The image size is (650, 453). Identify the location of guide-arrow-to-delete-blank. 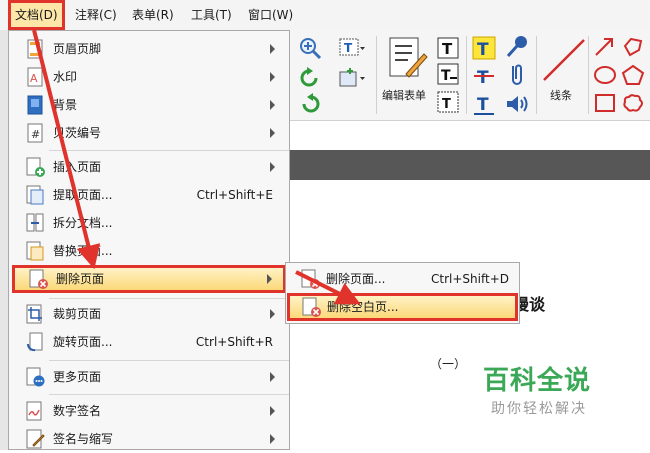
(328, 287).